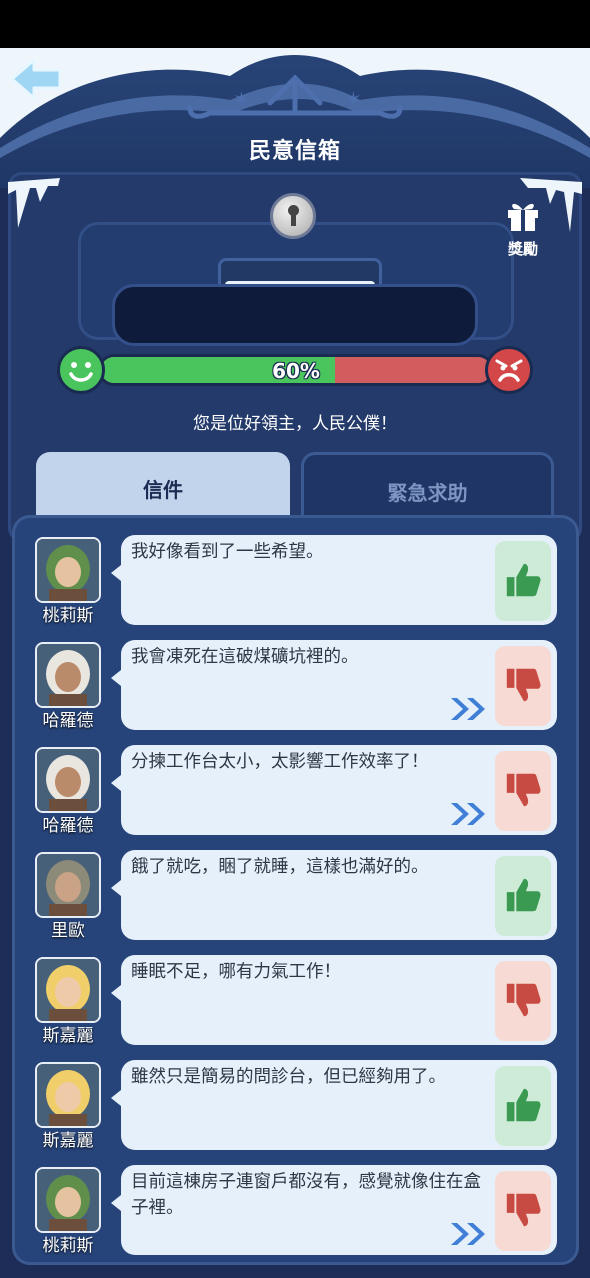  Describe the element at coordinates (522, 249) in the screenshot. I see `reward-label: 獎勵` at that location.